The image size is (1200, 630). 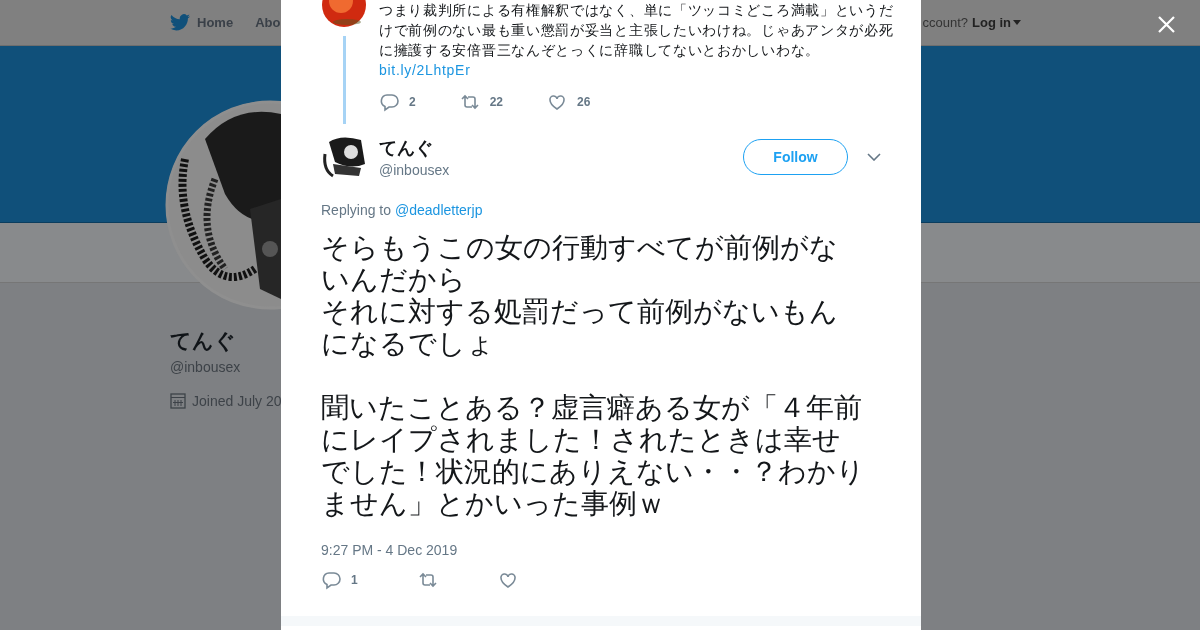 What do you see at coordinates (1166, 24) in the screenshot?
I see `close-icon` at bounding box center [1166, 24].